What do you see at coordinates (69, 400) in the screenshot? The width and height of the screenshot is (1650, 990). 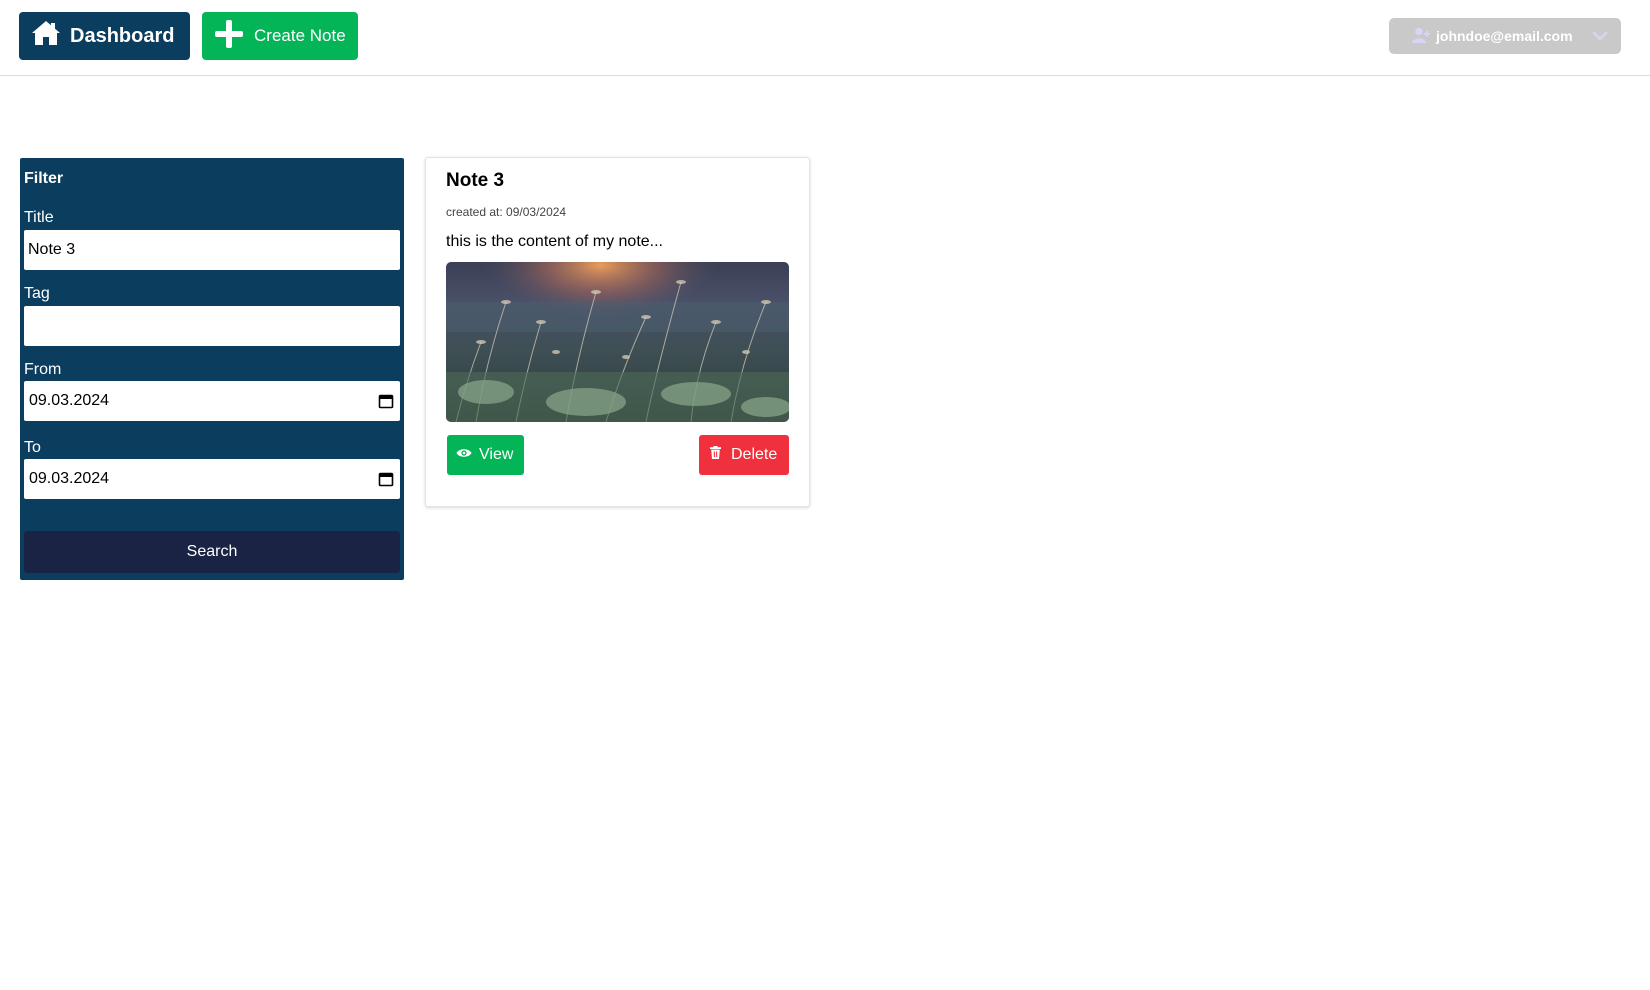 I see `from-date-value: 09.03.2024` at bounding box center [69, 400].